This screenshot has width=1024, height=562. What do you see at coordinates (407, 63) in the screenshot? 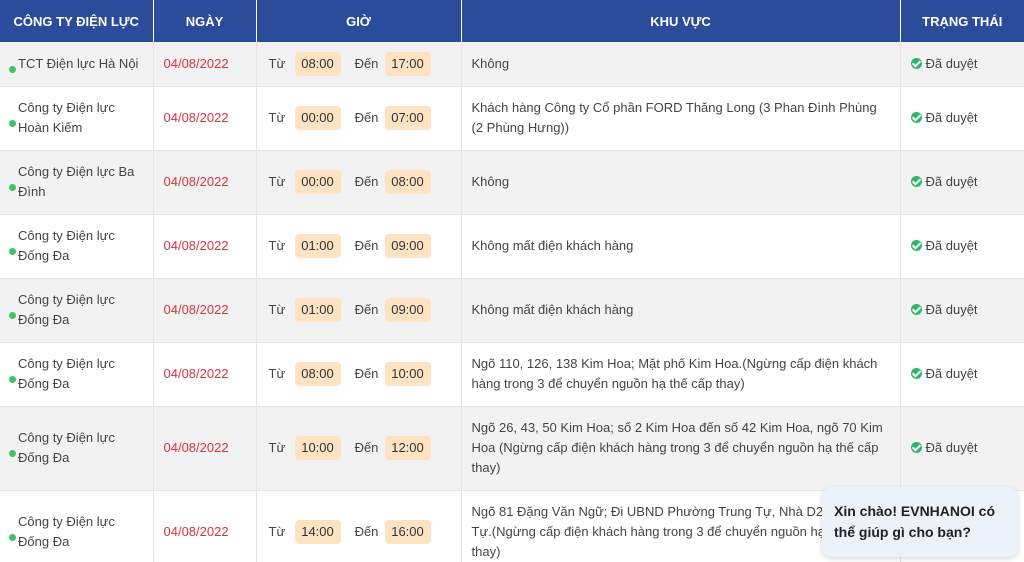
I see `to-time: 17:00` at bounding box center [407, 63].